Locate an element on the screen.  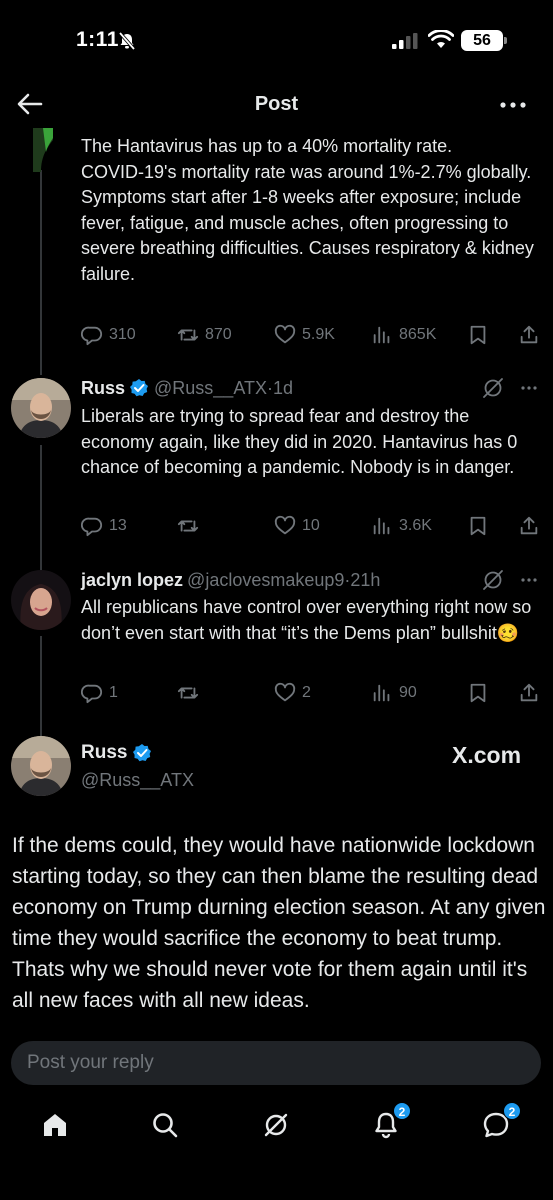
reply-input: Post your reply is located at coordinates (276, 1063).